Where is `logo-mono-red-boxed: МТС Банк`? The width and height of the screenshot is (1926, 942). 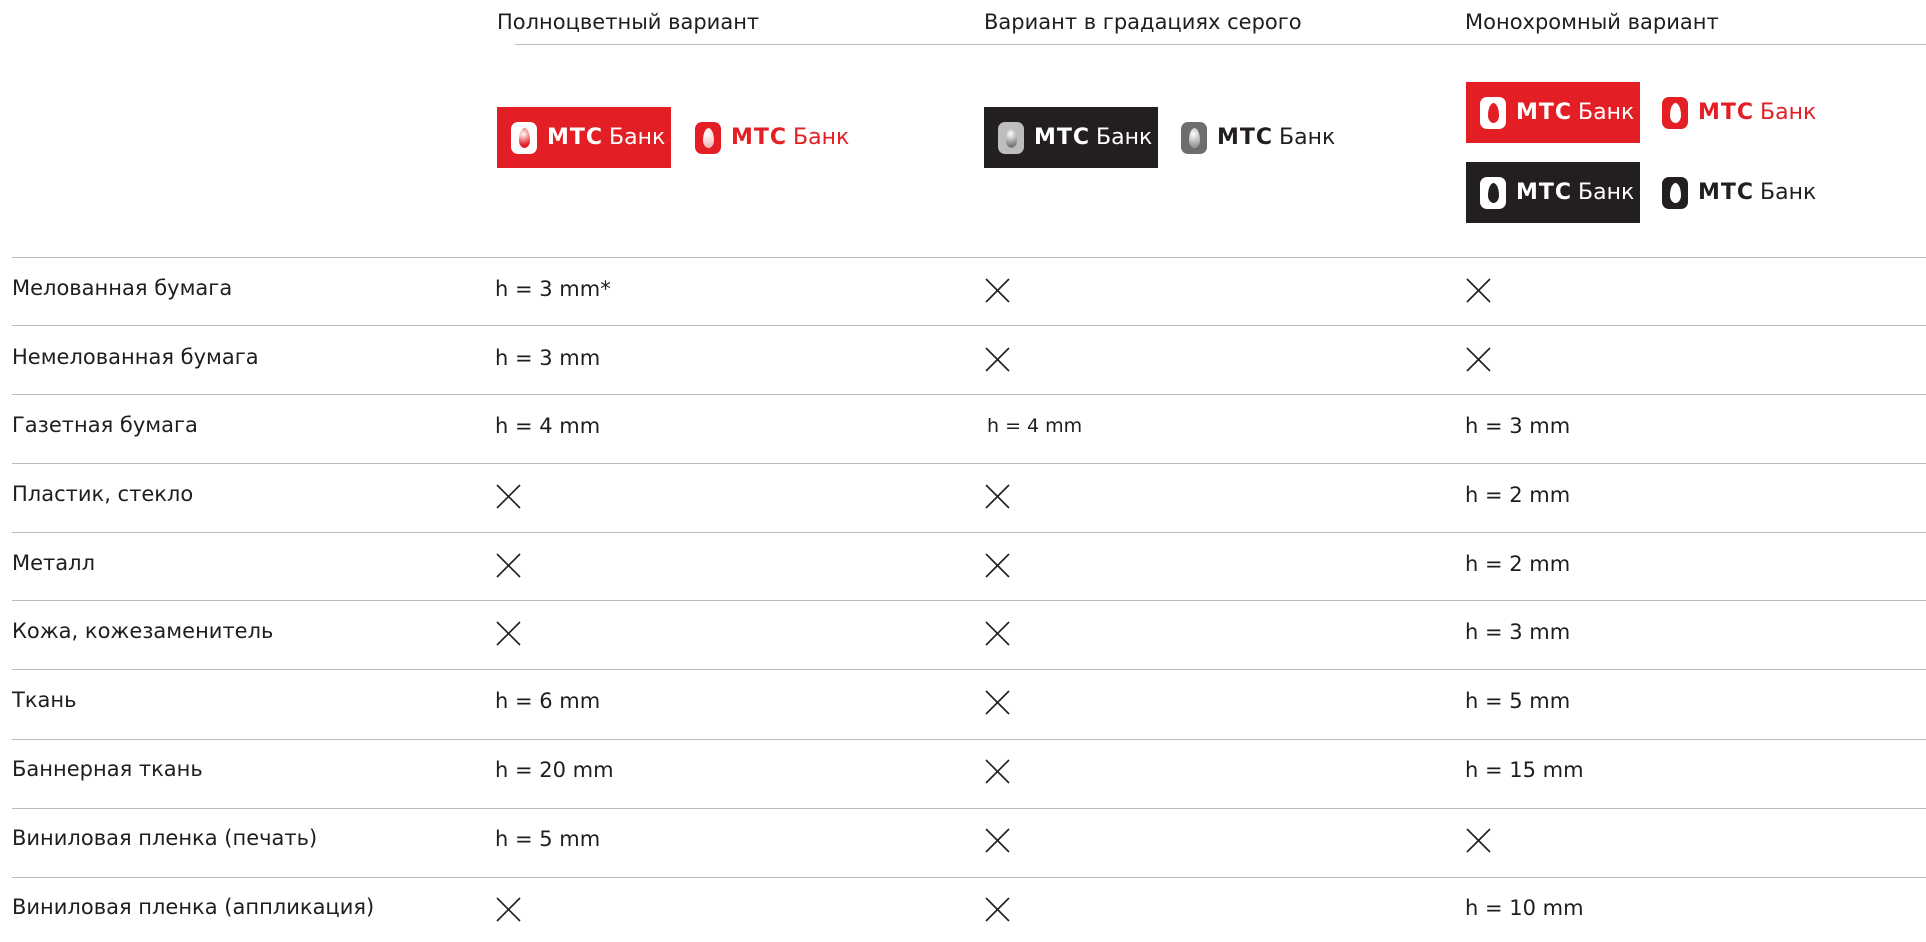 logo-mono-red-boxed: МТС Банк is located at coordinates (1553, 112).